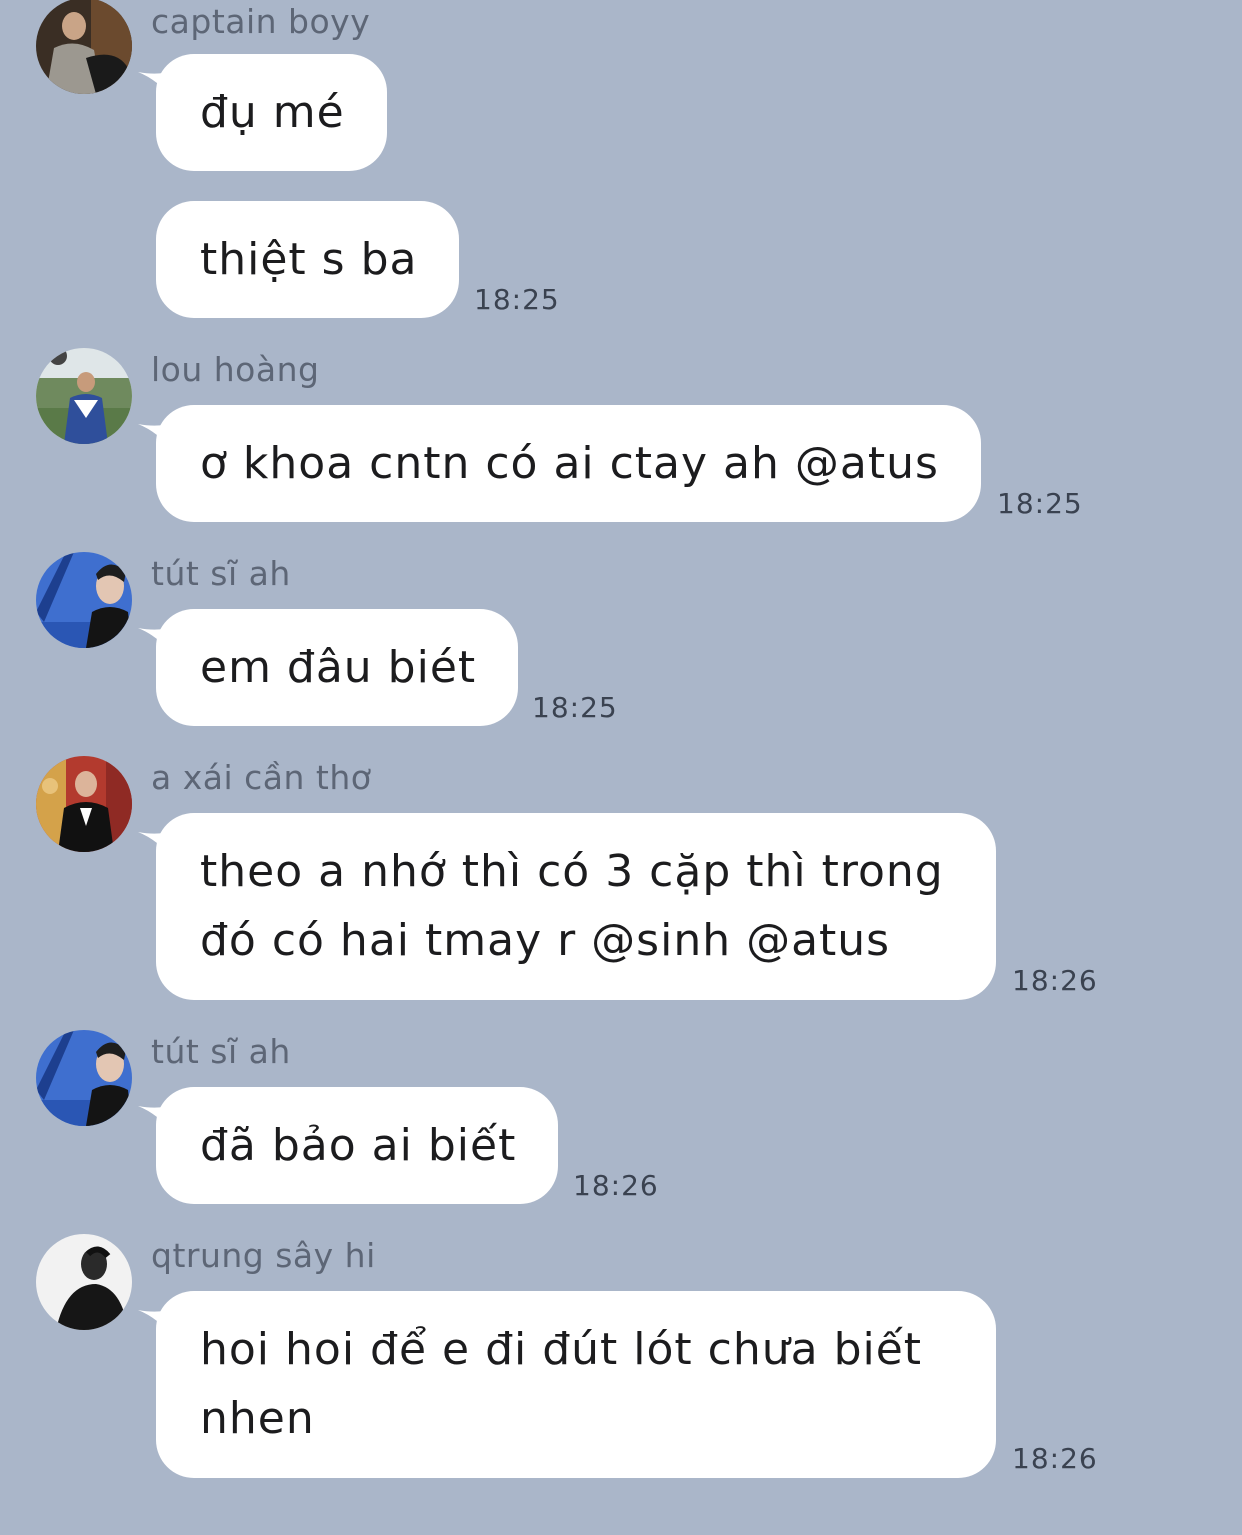  What do you see at coordinates (308, 259) in the screenshot?
I see `message-bubble: thiệt s ba` at bounding box center [308, 259].